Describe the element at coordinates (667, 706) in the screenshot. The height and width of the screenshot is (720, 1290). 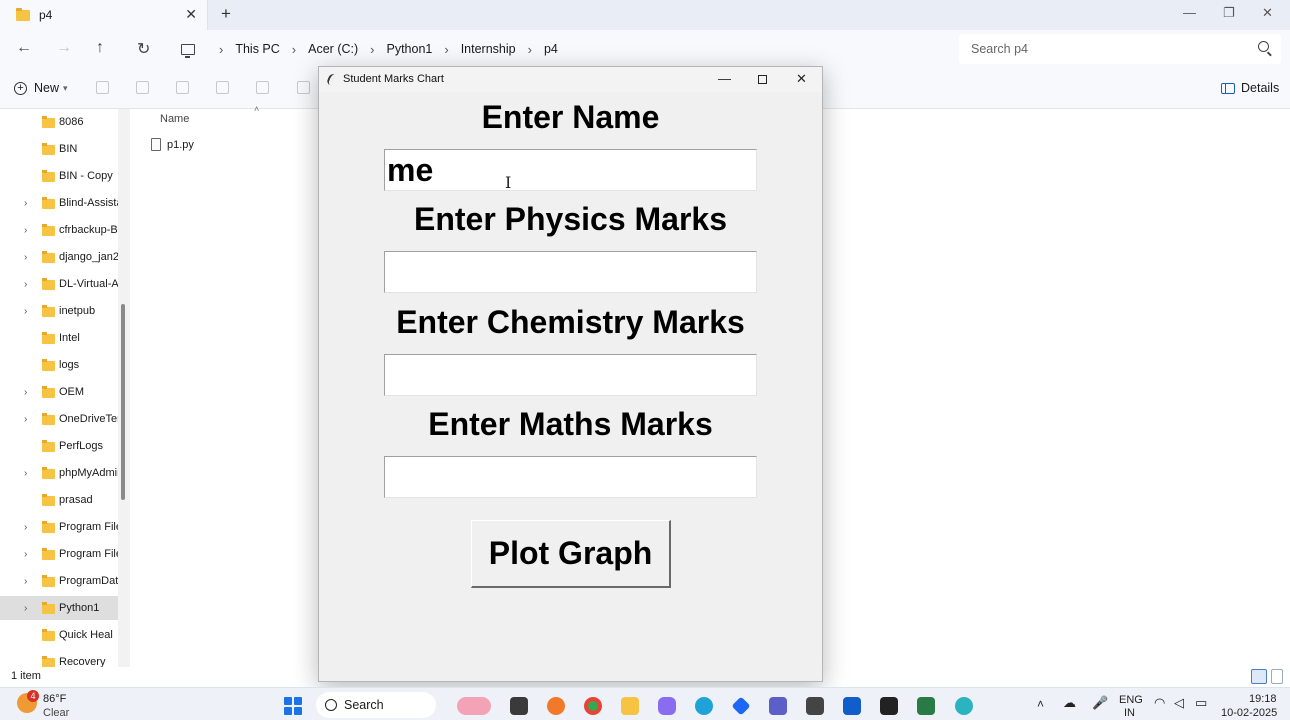
I see `copilot-icon` at that location.